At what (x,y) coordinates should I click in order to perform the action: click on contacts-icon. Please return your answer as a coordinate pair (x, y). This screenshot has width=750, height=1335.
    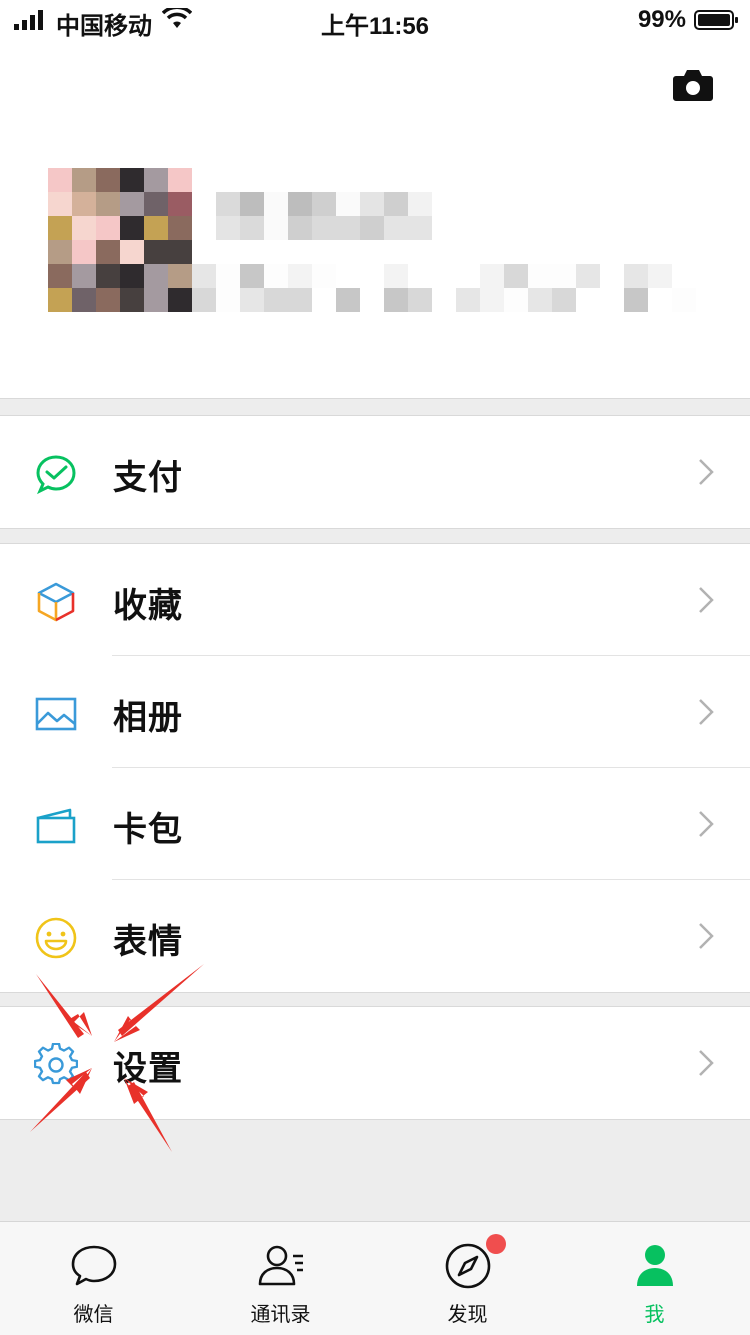
    Looking at the image, I should click on (280, 1265).